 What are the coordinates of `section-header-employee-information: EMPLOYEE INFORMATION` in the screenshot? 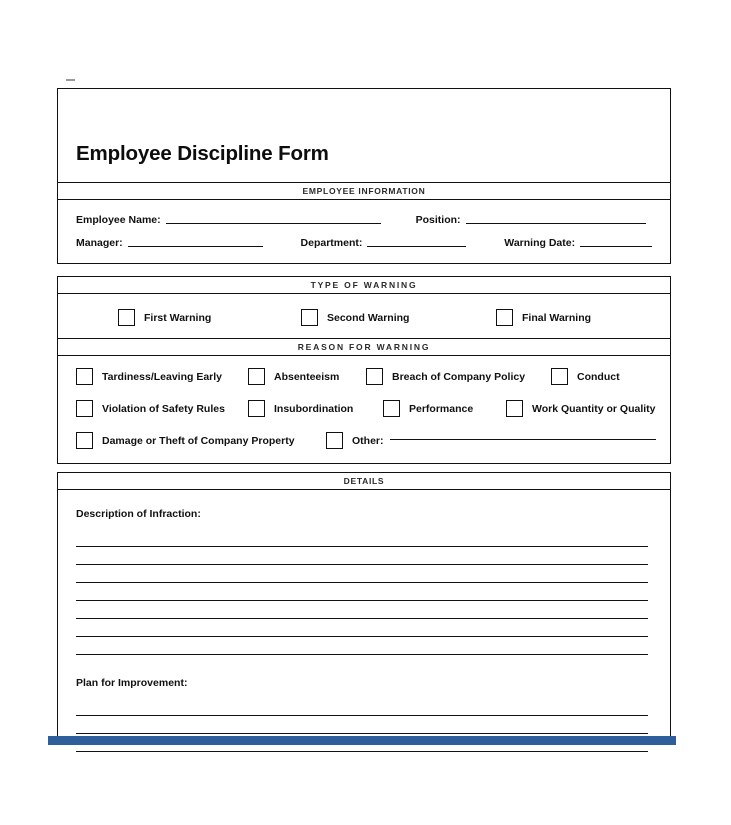 It's located at (364, 191).